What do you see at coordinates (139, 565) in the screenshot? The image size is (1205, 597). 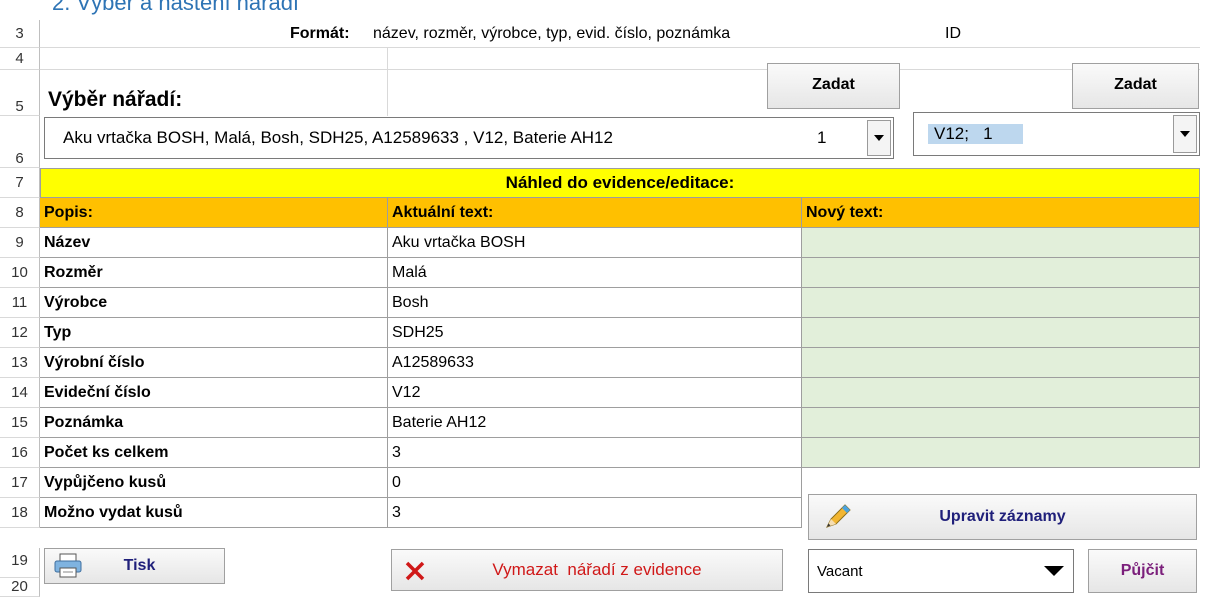 I see `print-label: Tisk` at bounding box center [139, 565].